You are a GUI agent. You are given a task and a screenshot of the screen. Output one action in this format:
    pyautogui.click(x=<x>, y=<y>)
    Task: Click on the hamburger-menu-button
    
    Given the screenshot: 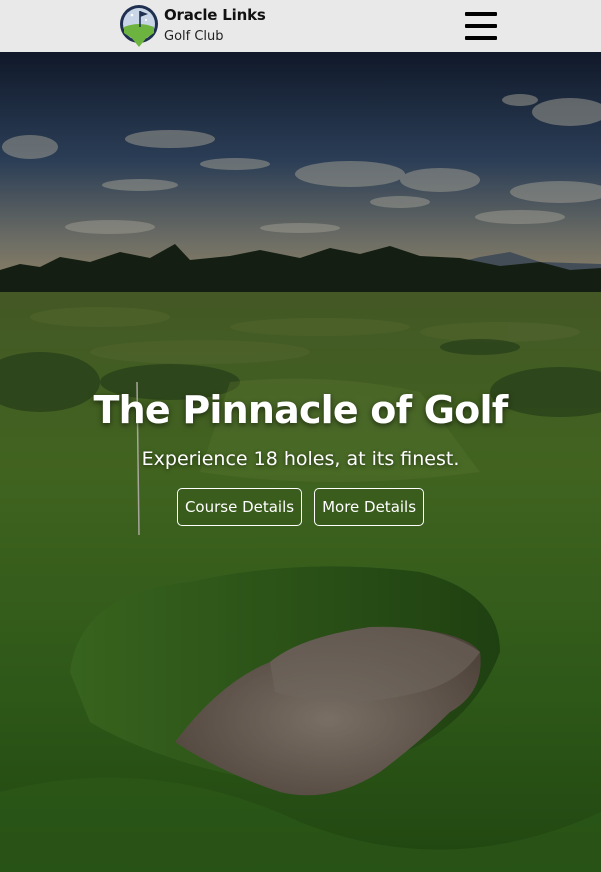 What is the action you would take?
    pyautogui.click(x=481, y=26)
    